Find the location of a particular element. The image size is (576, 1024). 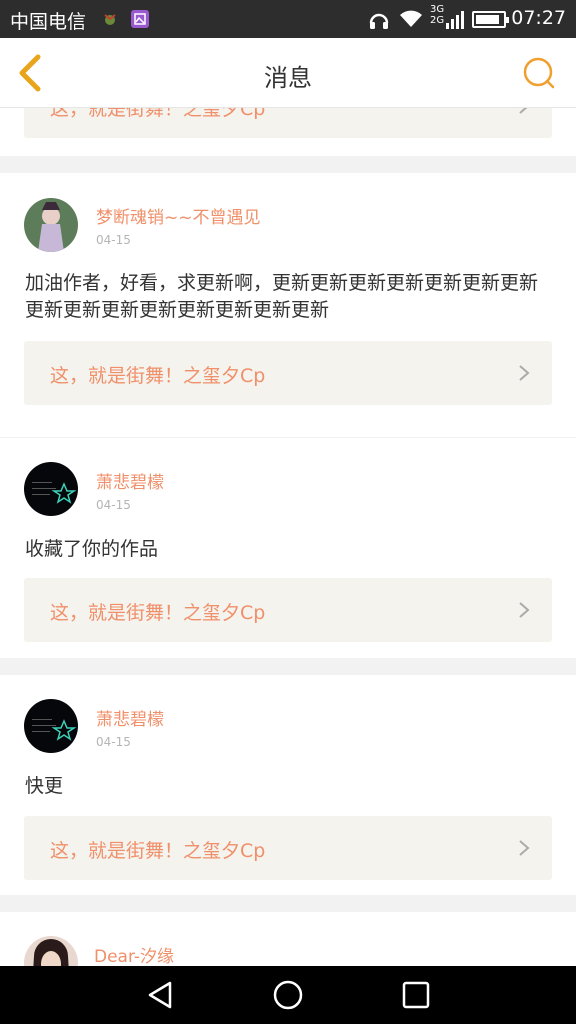

search-icon is located at coordinates (539, 73).